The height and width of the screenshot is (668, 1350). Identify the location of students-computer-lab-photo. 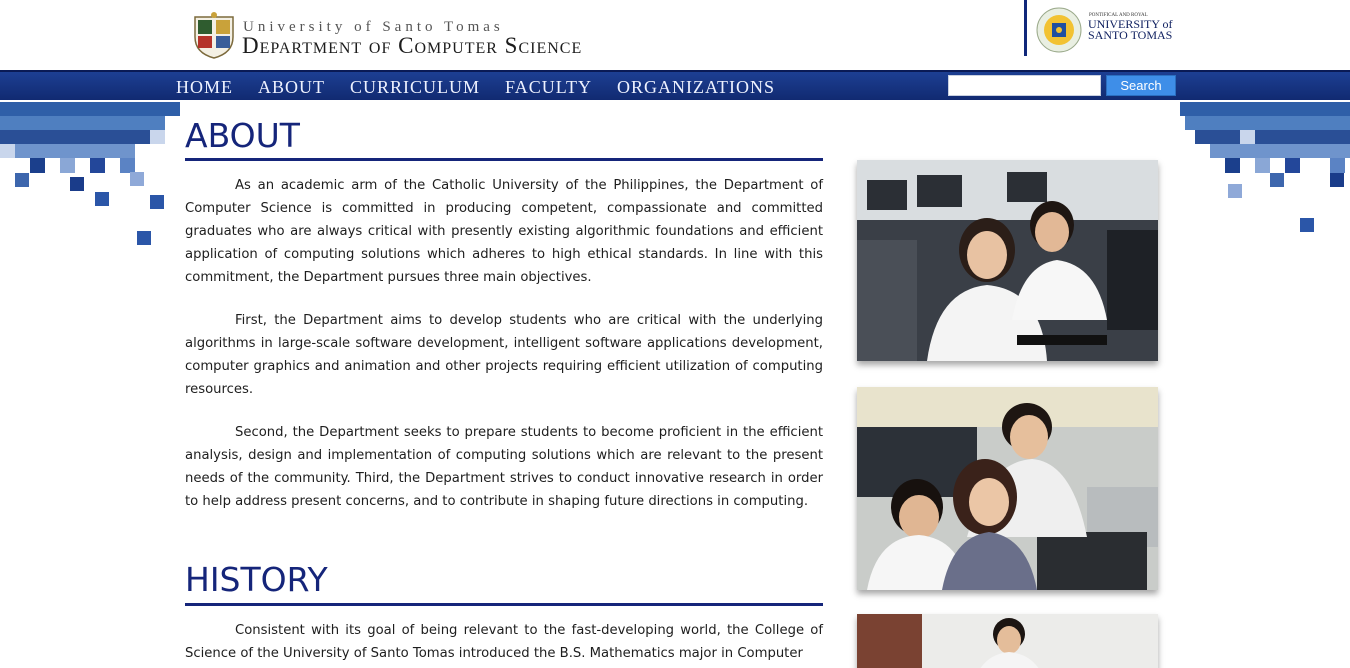
(1007, 260).